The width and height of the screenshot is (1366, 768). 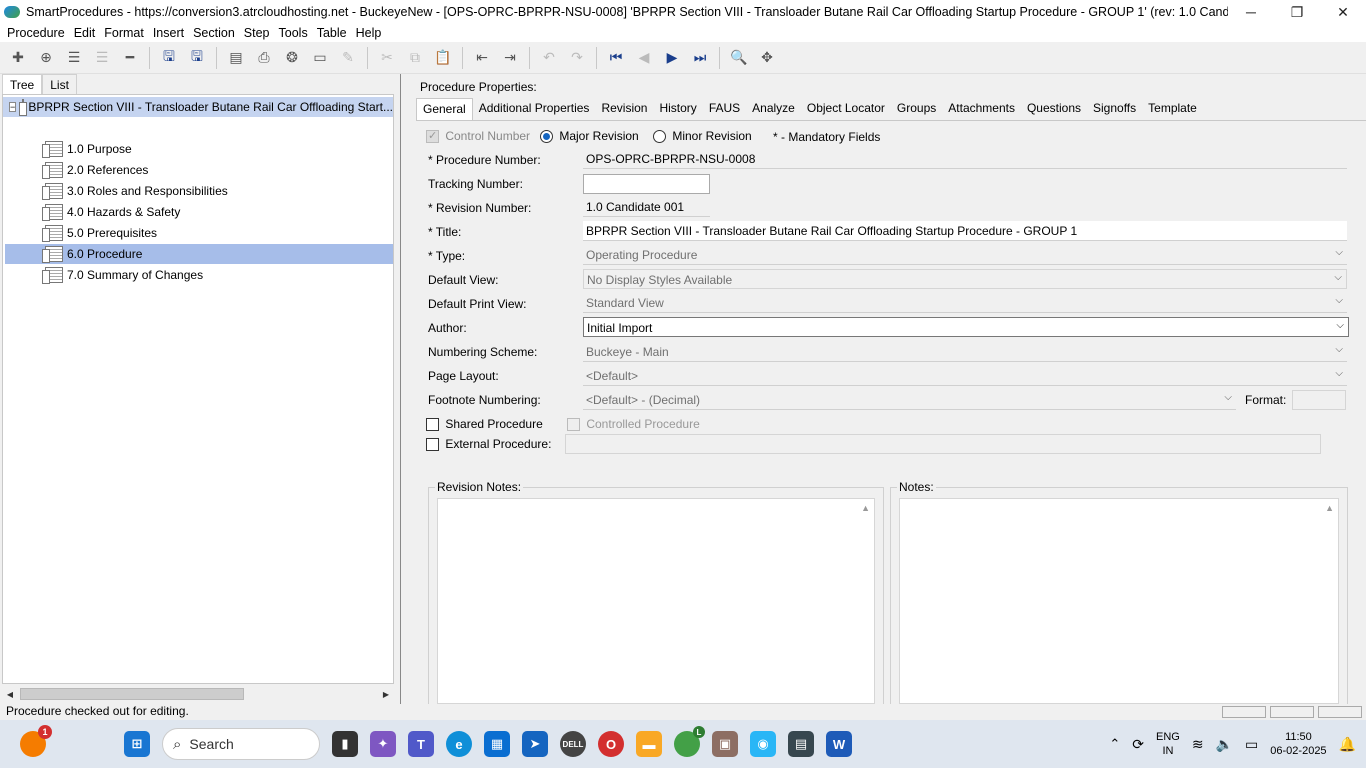 I want to click on tree-item-hazards: 4.0 Hazards & Safety, so click(x=111, y=212).